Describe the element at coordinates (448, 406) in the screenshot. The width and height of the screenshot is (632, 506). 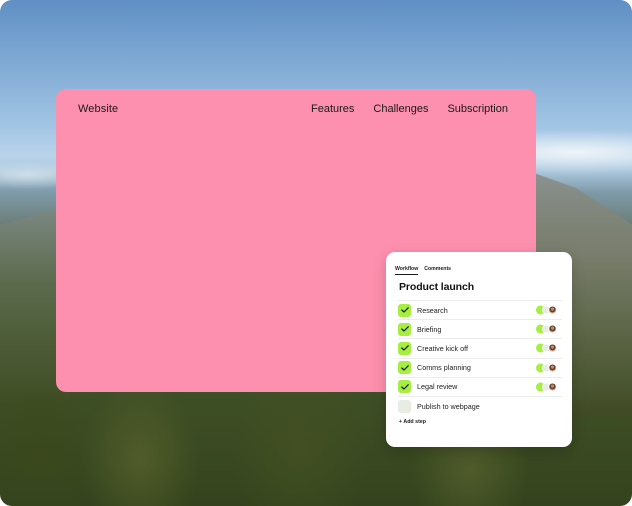
I see `step-label: Publish to webpage` at that location.